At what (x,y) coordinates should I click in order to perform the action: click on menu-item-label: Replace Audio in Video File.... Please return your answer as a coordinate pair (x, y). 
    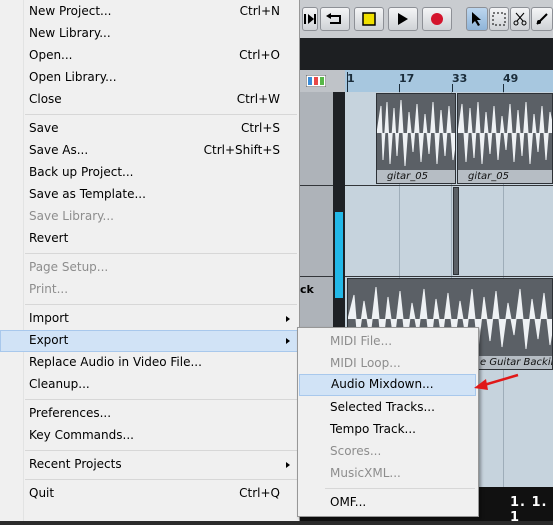
    Looking at the image, I should click on (115, 362).